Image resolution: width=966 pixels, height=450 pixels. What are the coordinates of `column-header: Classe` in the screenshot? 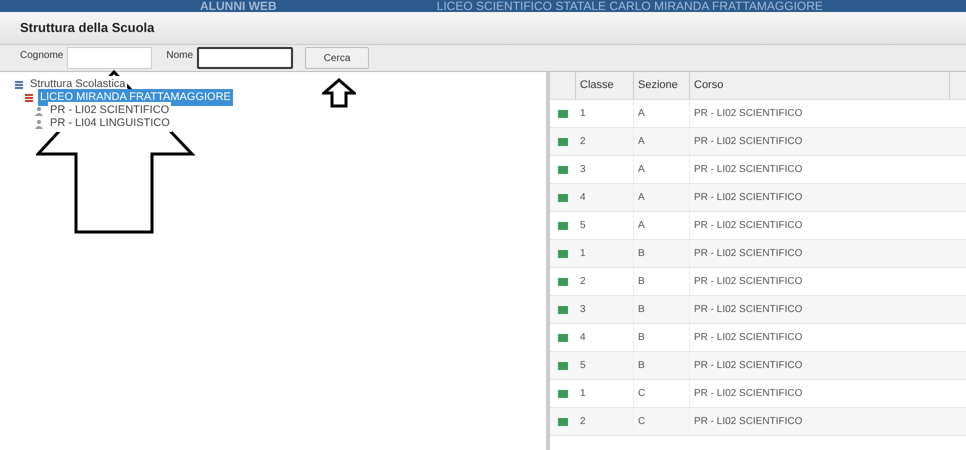 It's located at (605, 85).